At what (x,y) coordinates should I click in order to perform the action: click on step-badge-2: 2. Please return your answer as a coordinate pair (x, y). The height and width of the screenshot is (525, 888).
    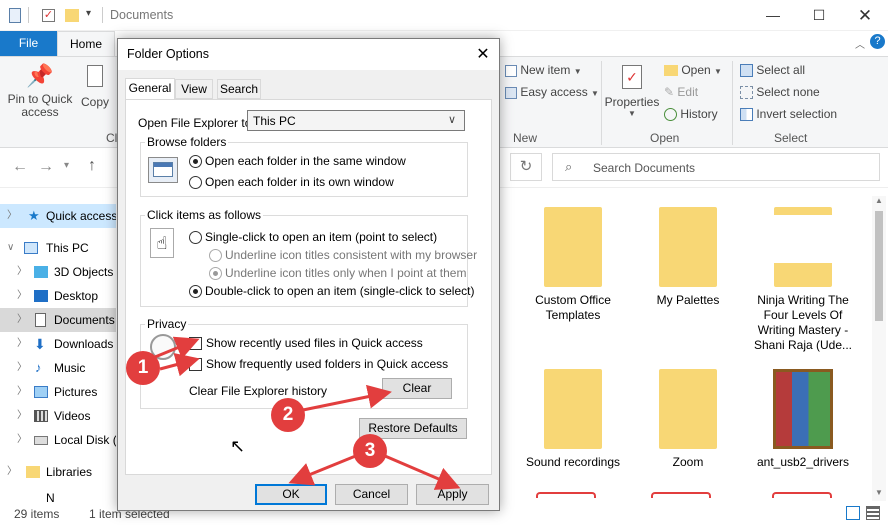
    Looking at the image, I should click on (288, 415).